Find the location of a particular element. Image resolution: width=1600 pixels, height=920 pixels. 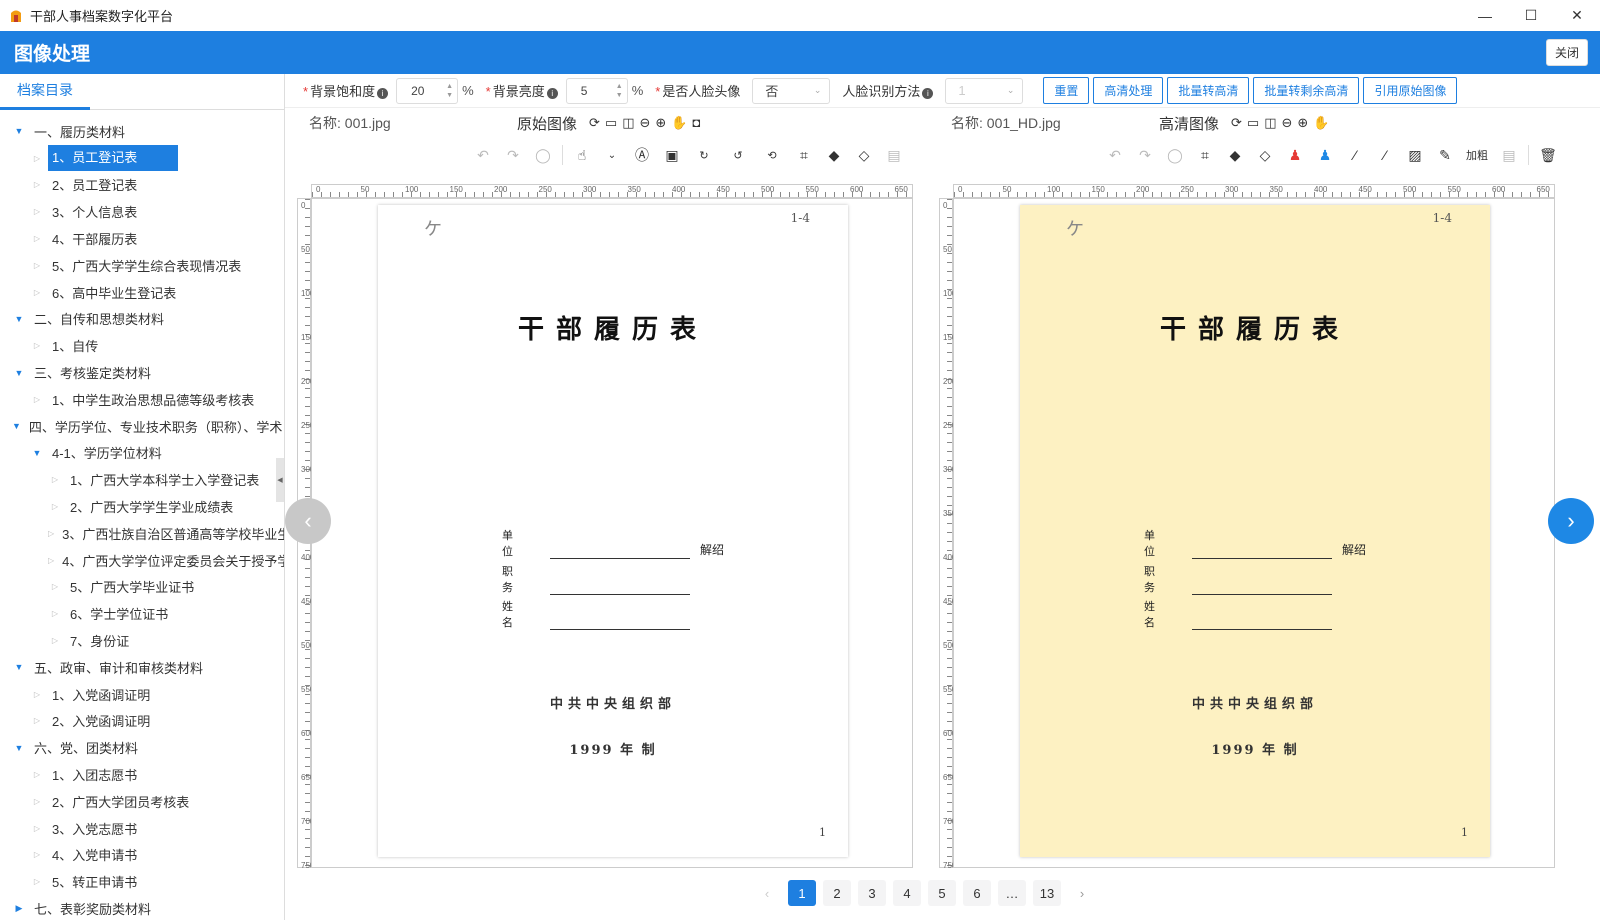

tree-node: ▷ 2、广西大学团员考核表 is located at coordinates (142, 801).